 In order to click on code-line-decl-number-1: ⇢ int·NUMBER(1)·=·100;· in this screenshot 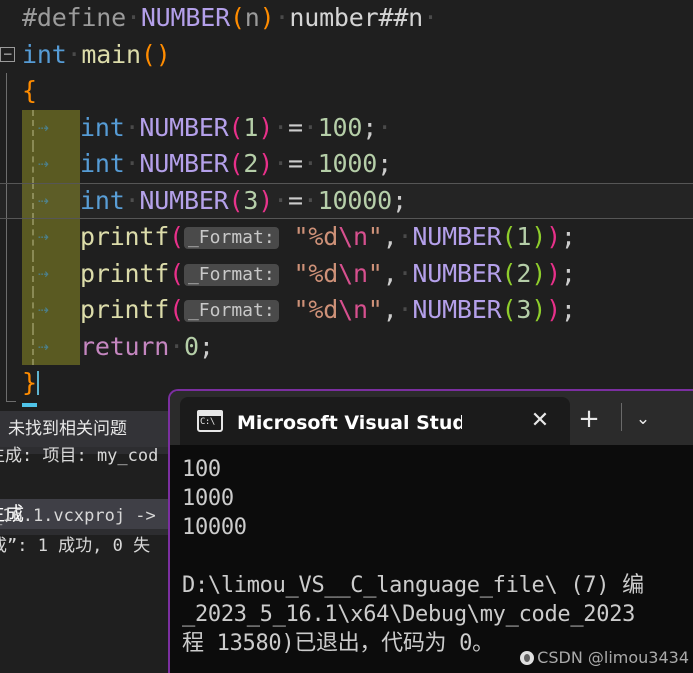, I will do `click(346, 128)`.